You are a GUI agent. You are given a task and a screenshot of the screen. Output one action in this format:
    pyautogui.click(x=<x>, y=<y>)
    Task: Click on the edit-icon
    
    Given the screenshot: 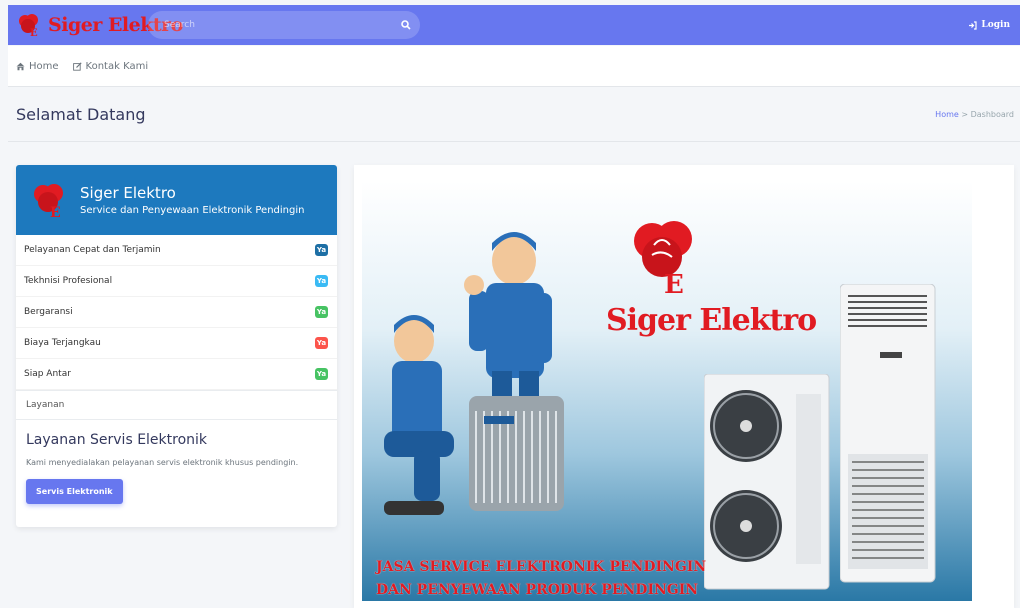 What is the action you would take?
    pyautogui.click(x=77, y=66)
    